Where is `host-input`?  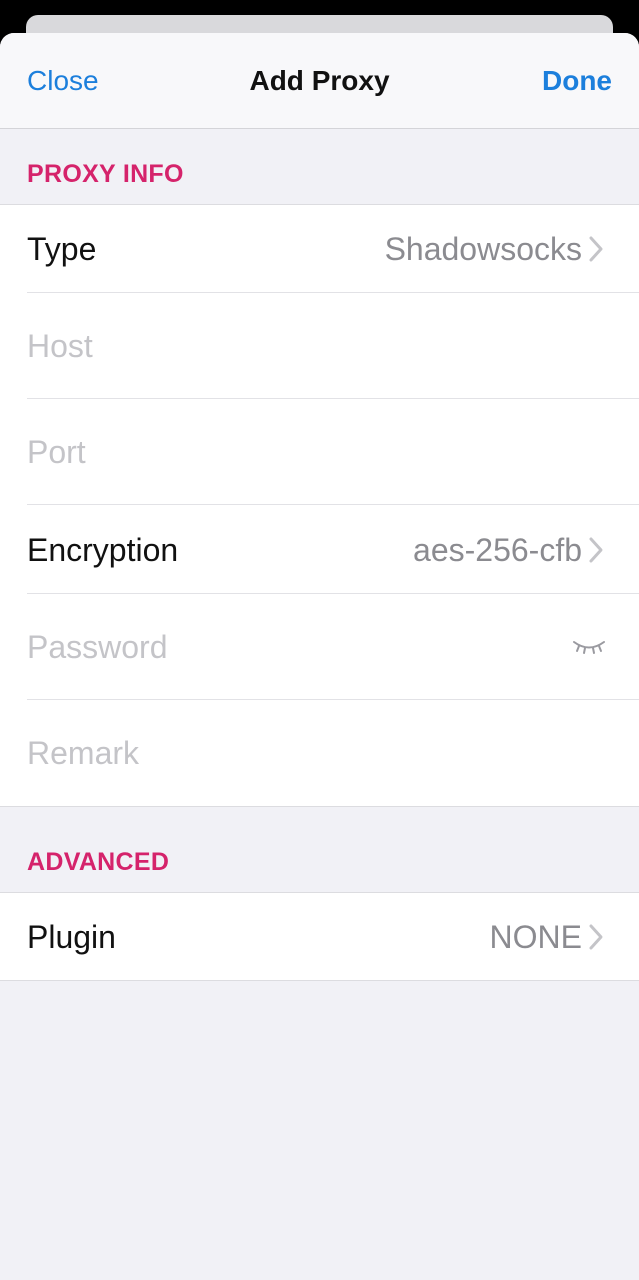 host-input is located at coordinates (287, 346).